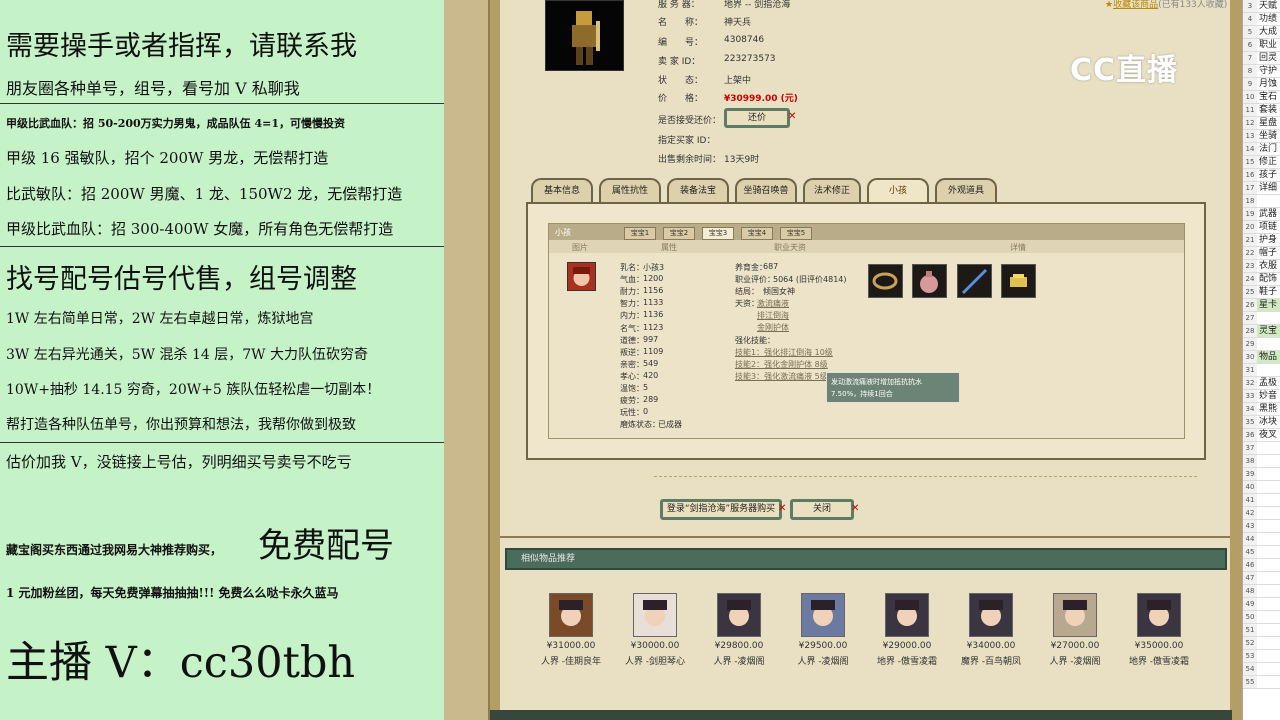 The width and height of the screenshot is (1280, 720). What do you see at coordinates (929, 281) in the screenshot?
I see `item-slot-pouch` at bounding box center [929, 281].